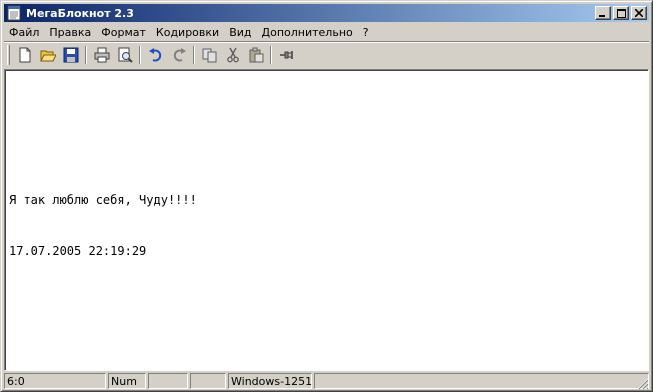  I want to click on pin-icon, so click(286, 55).